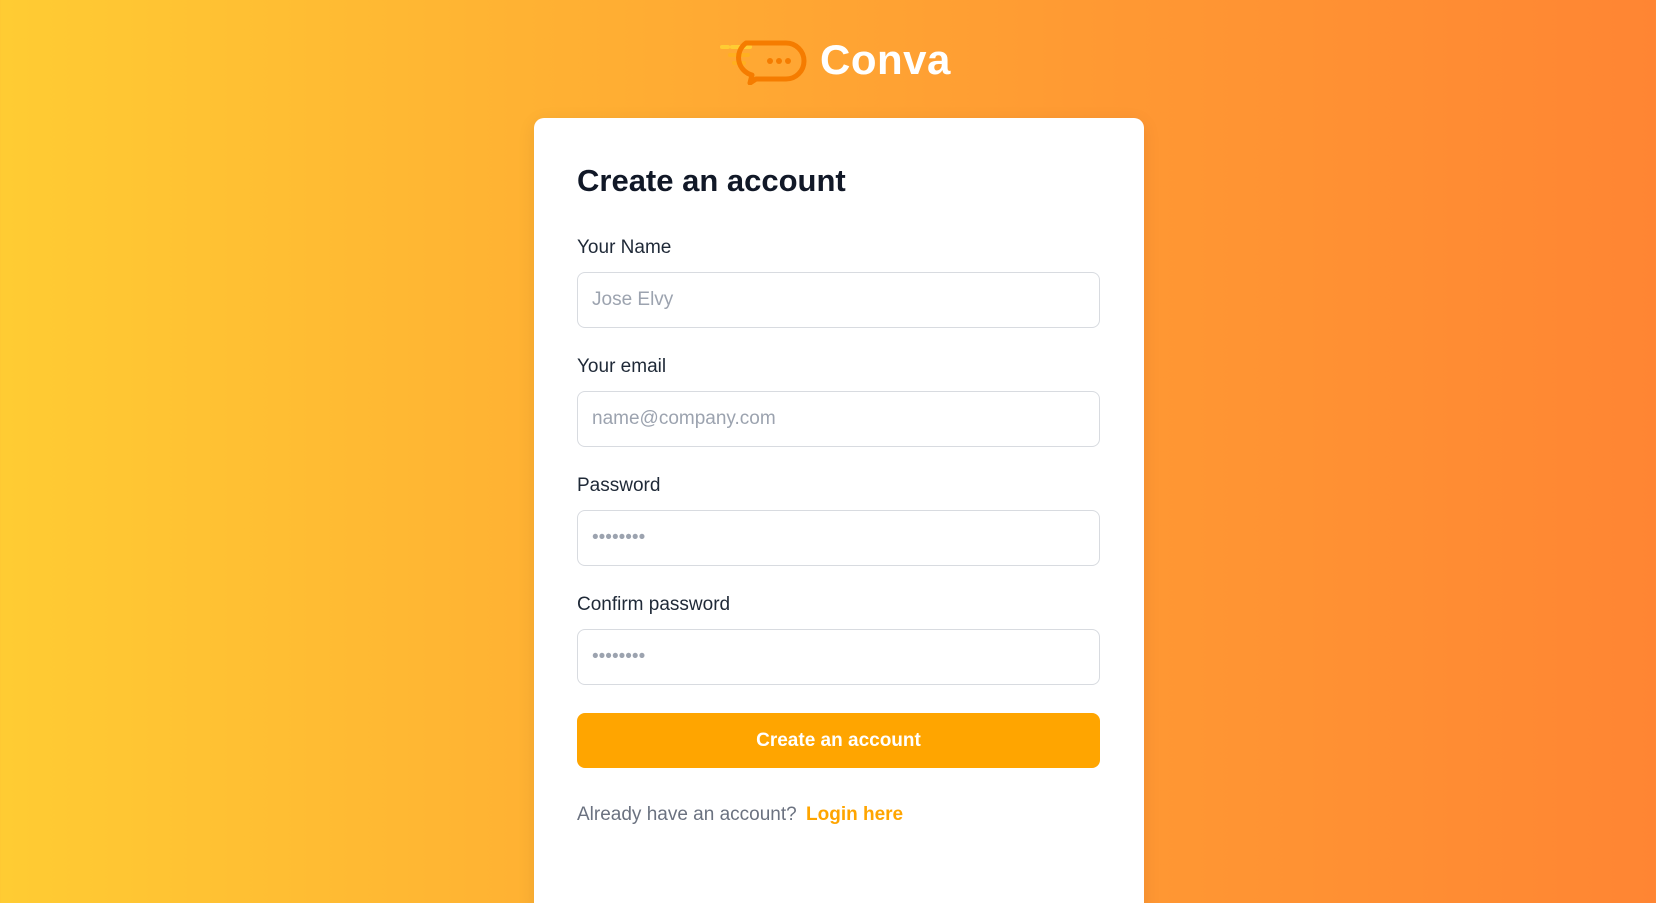 This screenshot has width=1656, height=903. Describe the element at coordinates (838, 741) in the screenshot. I see `create-account-button: Create an account` at that location.